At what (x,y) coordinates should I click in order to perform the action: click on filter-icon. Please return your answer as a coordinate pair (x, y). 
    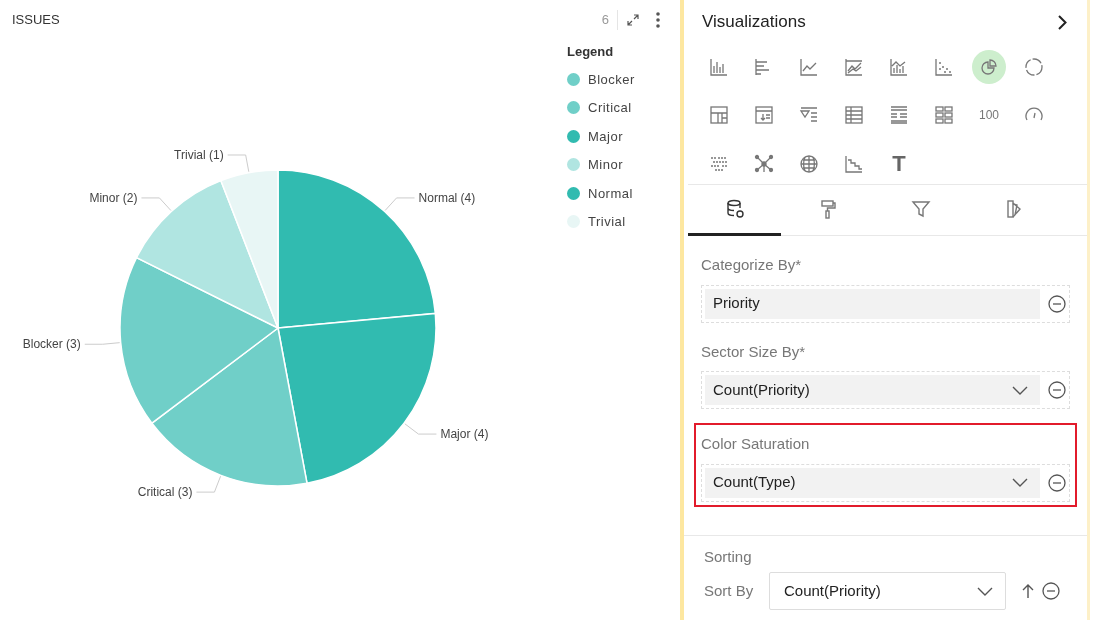
    Looking at the image, I should click on (920, 209).